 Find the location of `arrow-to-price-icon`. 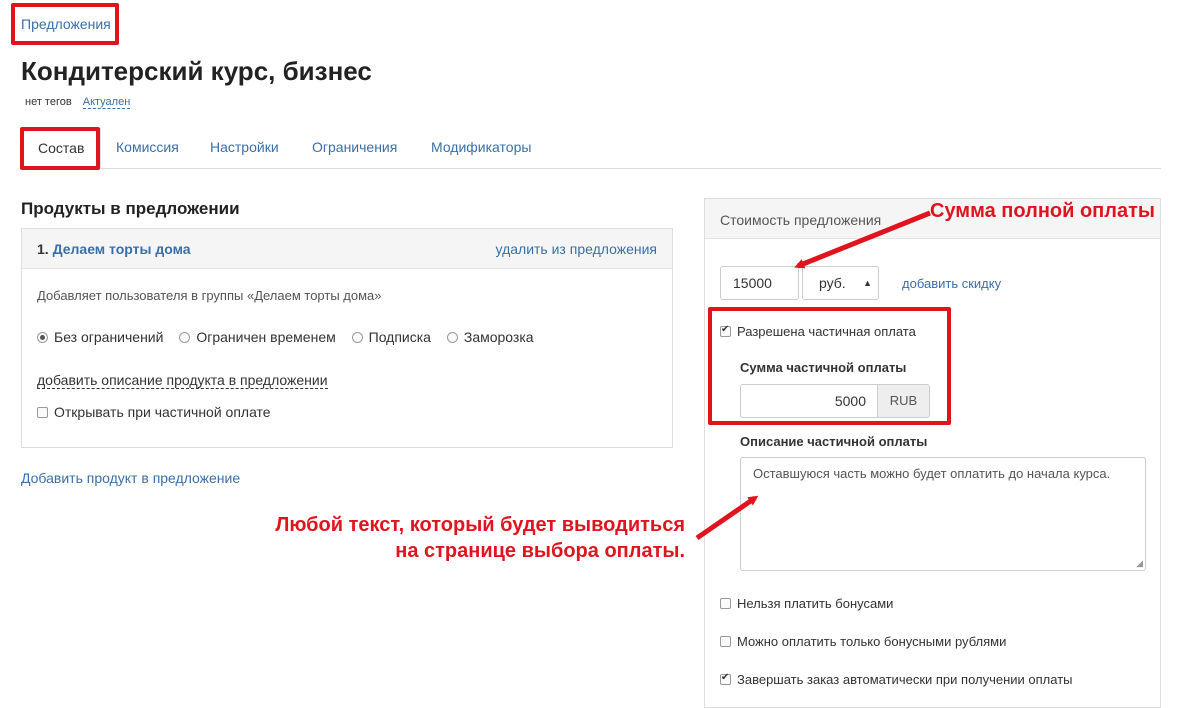

arrow-to-price-icon is located at coordinates (862, 239).